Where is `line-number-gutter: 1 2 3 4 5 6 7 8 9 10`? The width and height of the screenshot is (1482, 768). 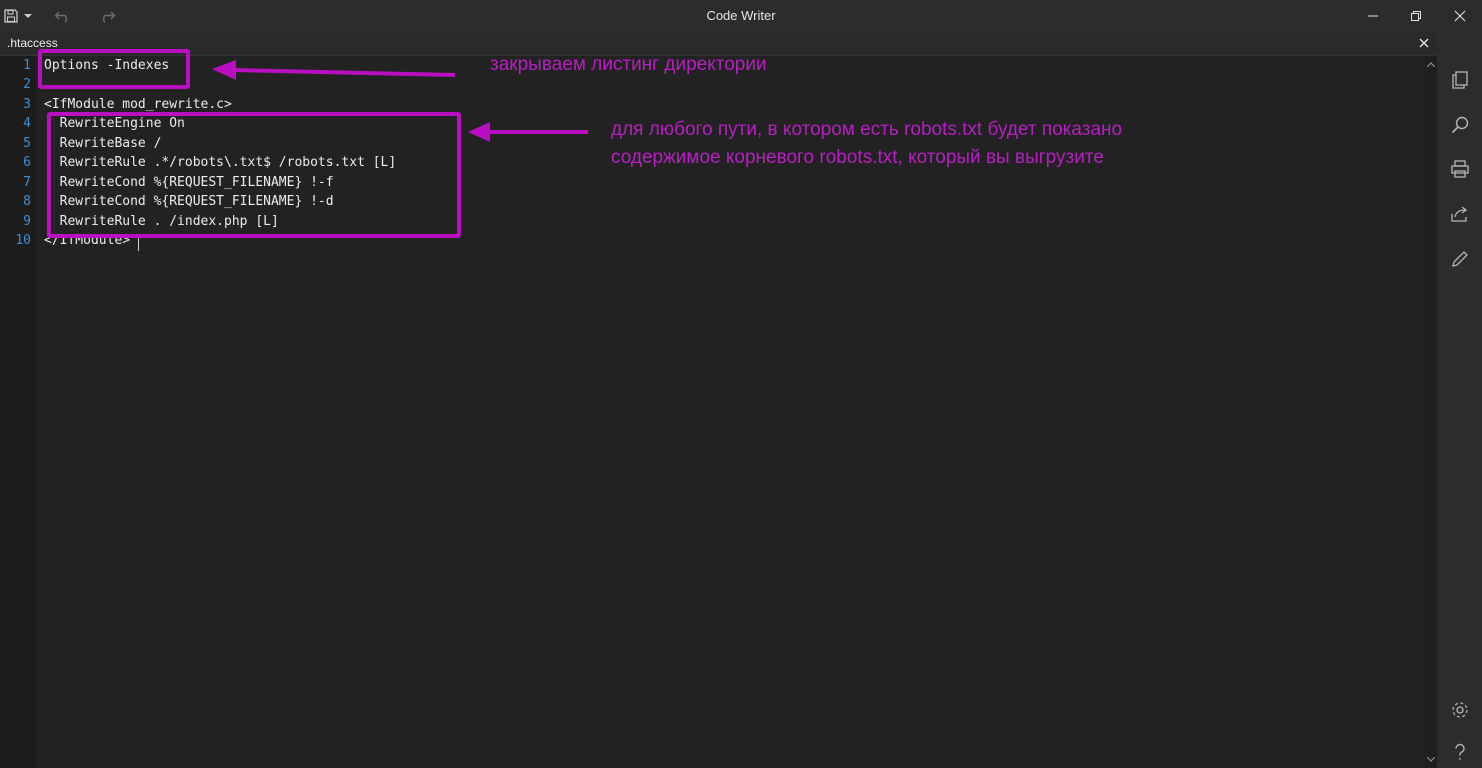 line-number-gutter: 1 2 3 4 5 6 7 8 9 10 is located at coordinates (18, 412).